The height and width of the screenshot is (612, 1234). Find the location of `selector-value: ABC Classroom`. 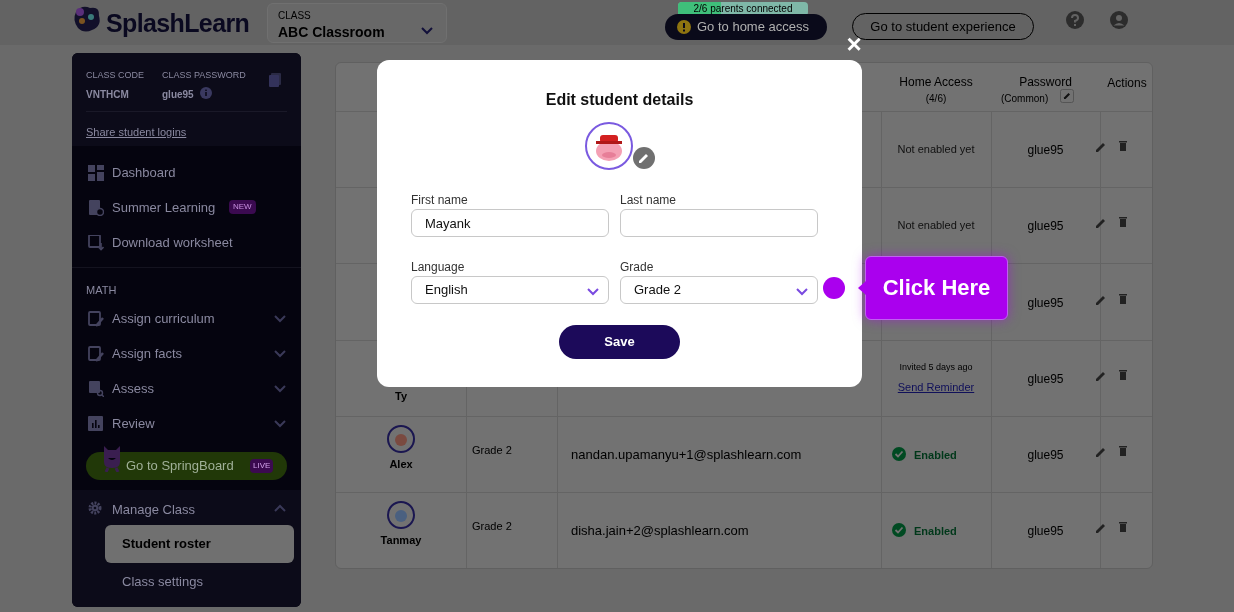

selector-value: ABC Classroom is located at coordinates (331, 32).